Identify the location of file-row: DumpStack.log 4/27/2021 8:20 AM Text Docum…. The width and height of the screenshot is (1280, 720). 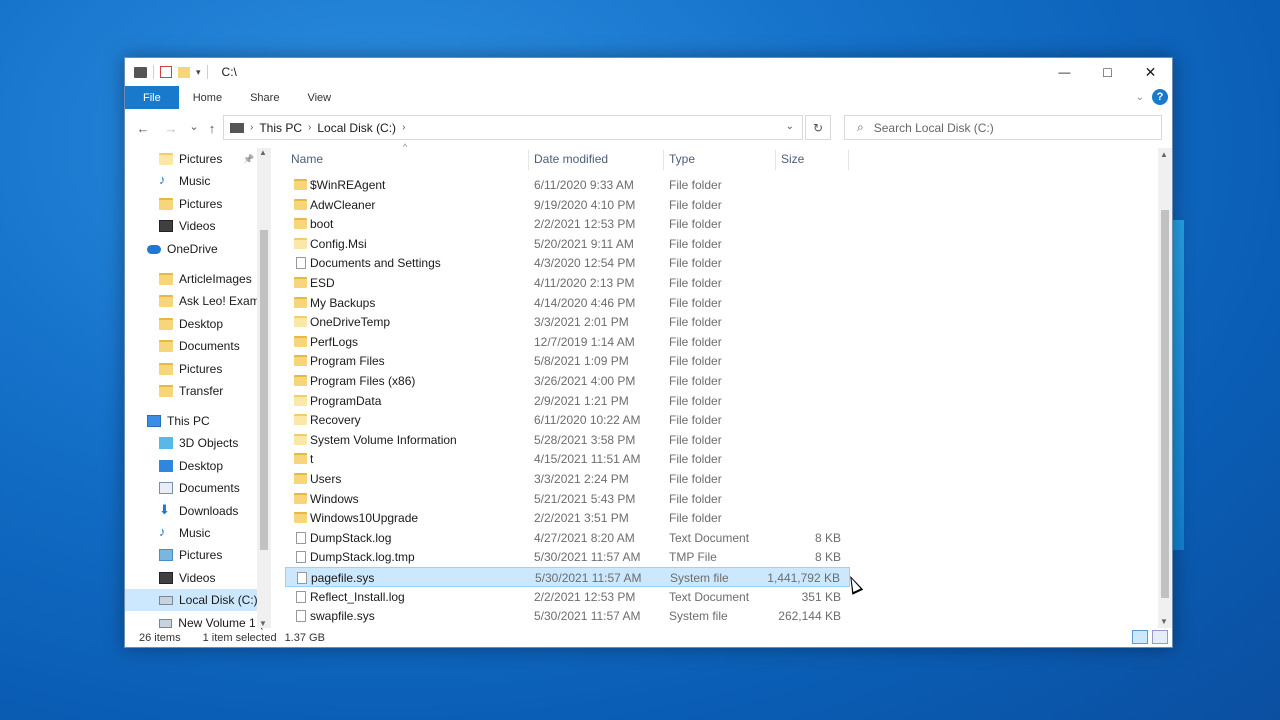
(567, 538).